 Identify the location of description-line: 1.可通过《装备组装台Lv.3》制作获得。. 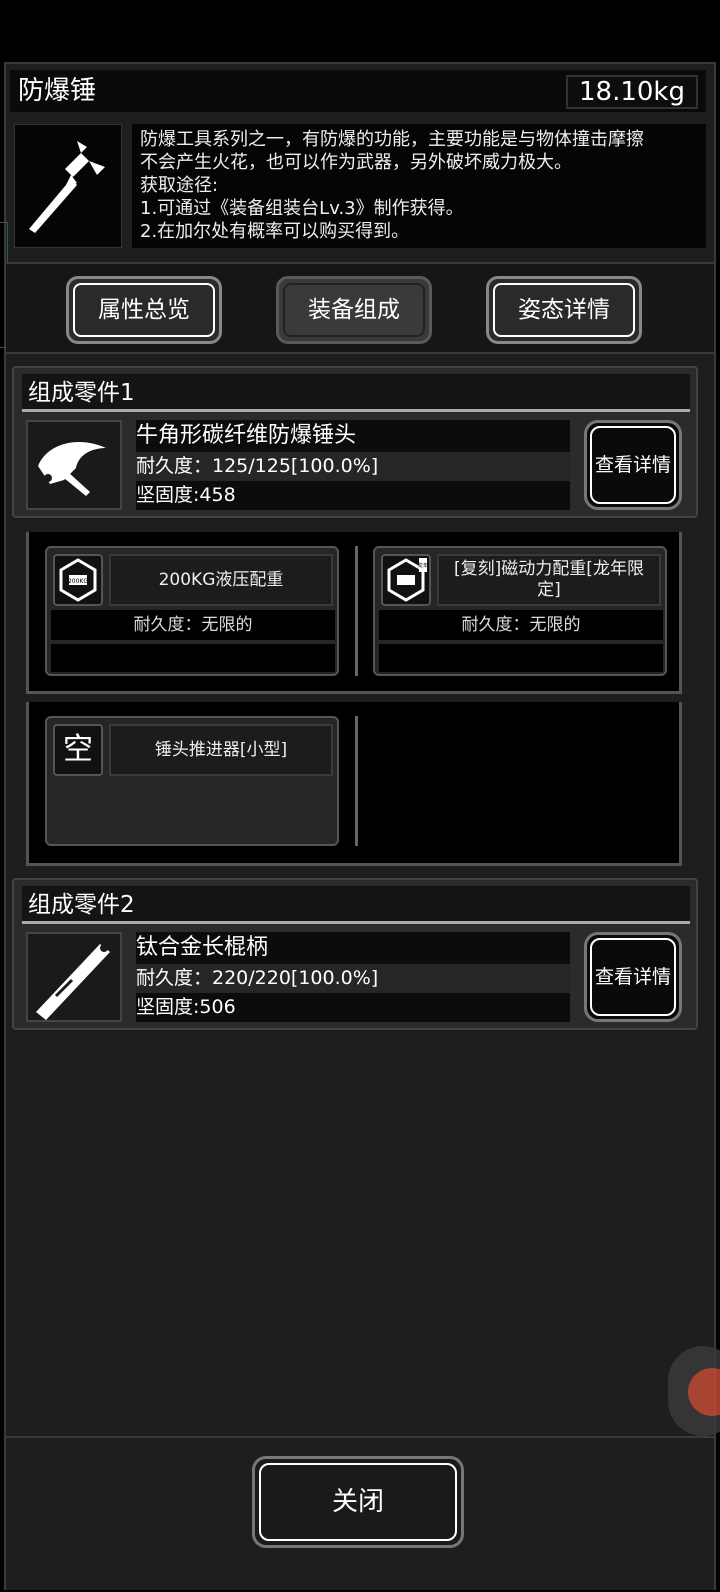
(302, 208).